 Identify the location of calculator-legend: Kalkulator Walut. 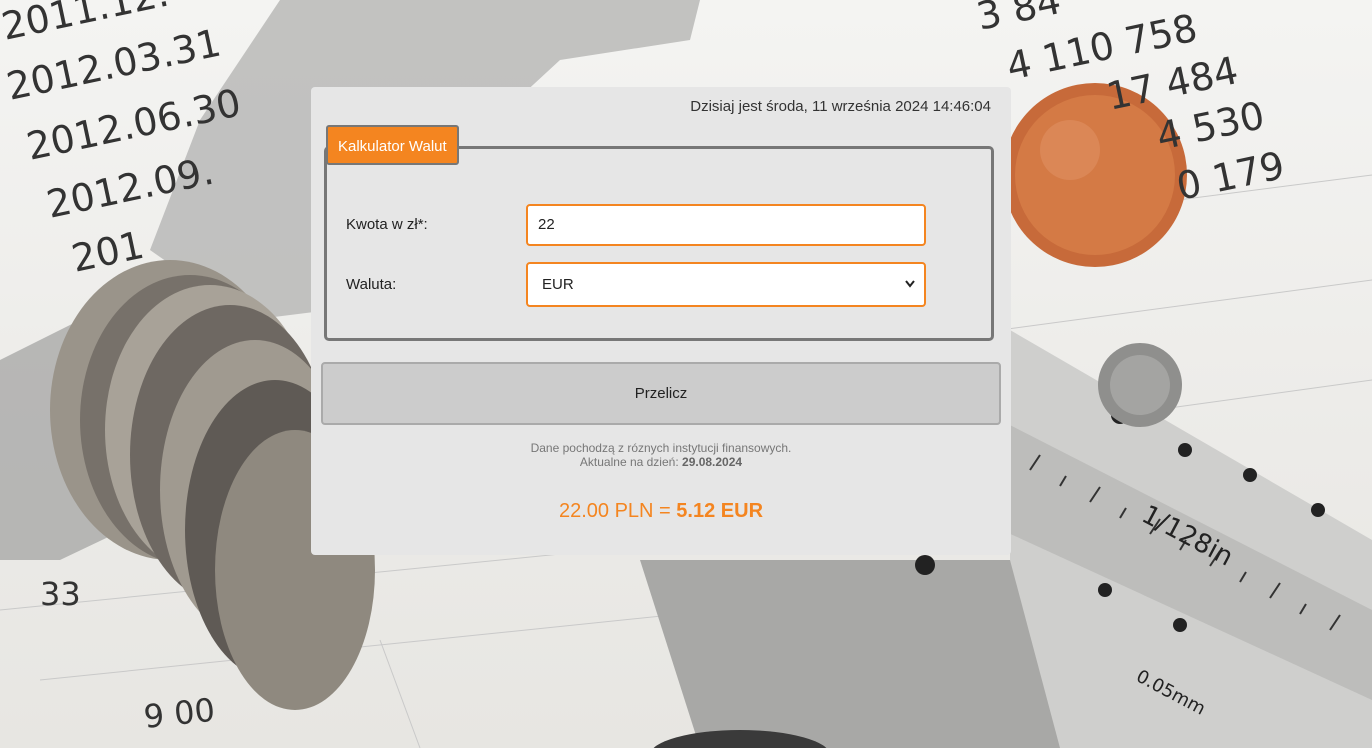
(392, 145).